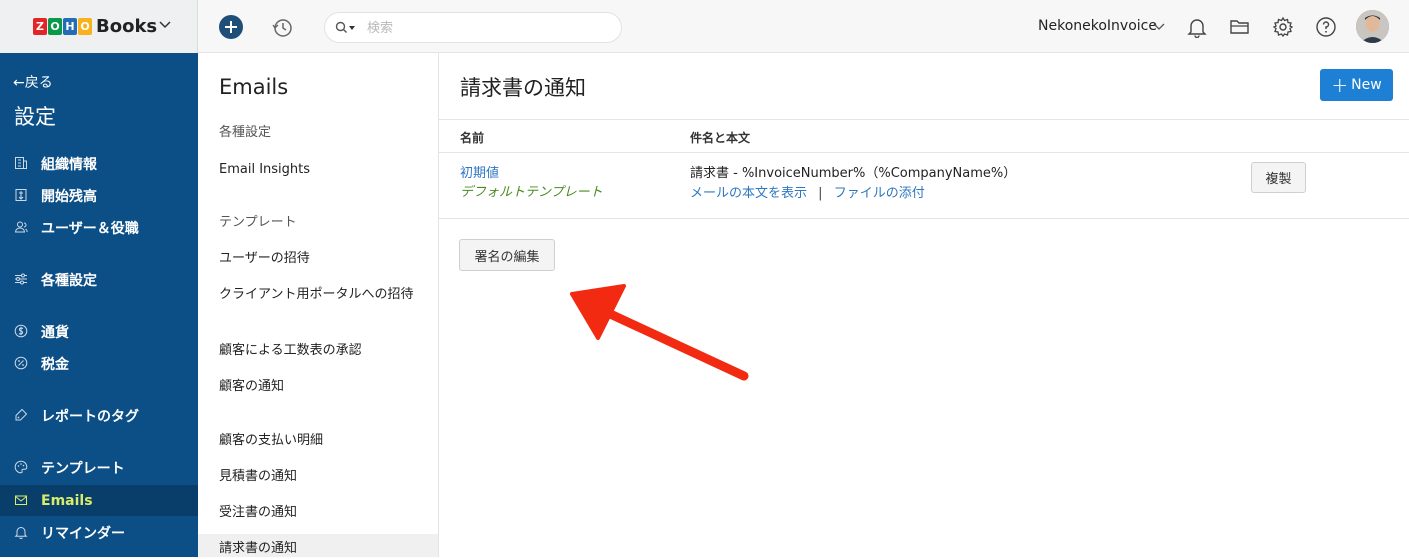 This screenshot has height=559, width=1409. I want to click on sidebar-item-emails: Emails, so click(99, 500).